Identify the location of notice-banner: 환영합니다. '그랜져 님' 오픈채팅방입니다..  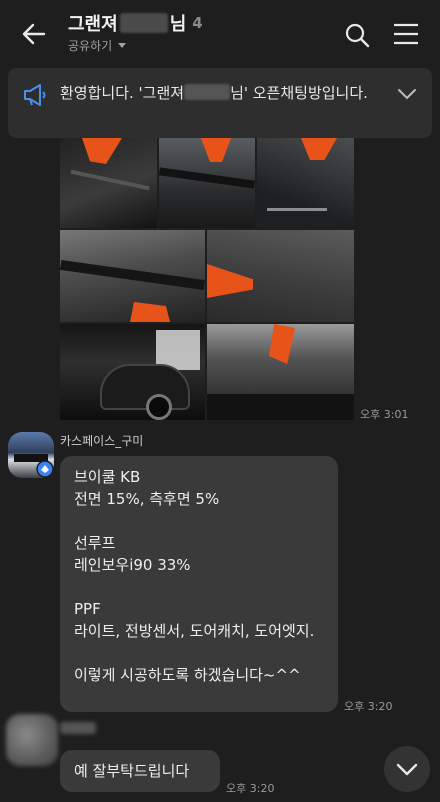
(220, 103).